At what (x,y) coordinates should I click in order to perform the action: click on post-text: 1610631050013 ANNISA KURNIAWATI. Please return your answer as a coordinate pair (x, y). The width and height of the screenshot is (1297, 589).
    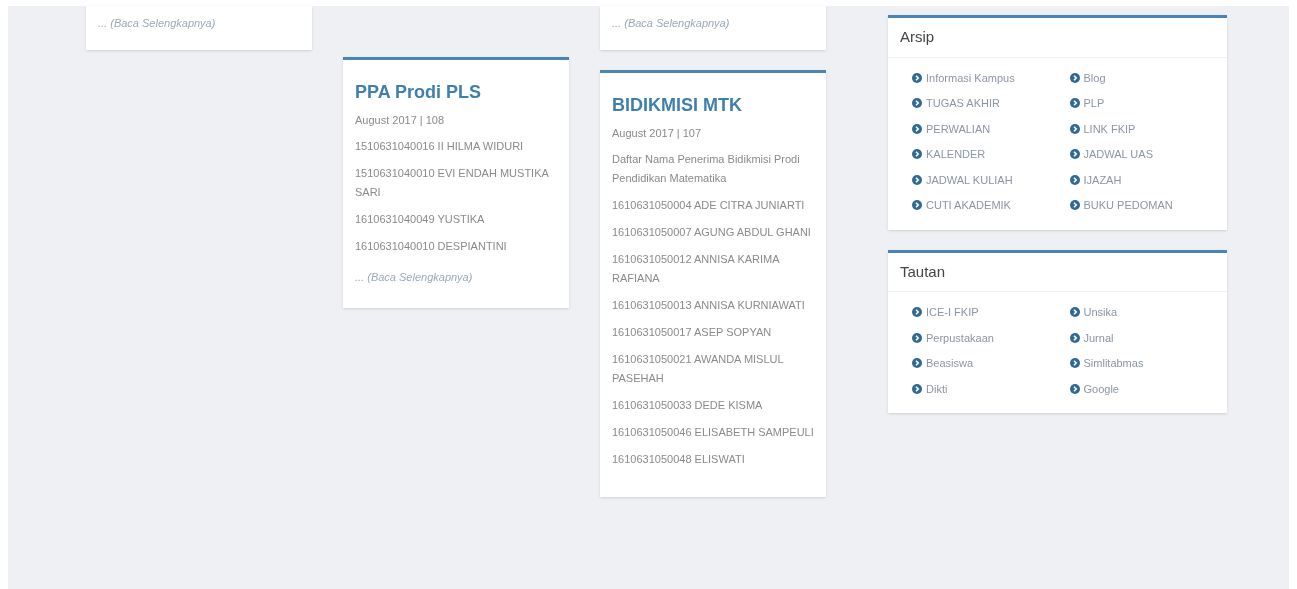
    Looking at the image, I should click on (709, 305).